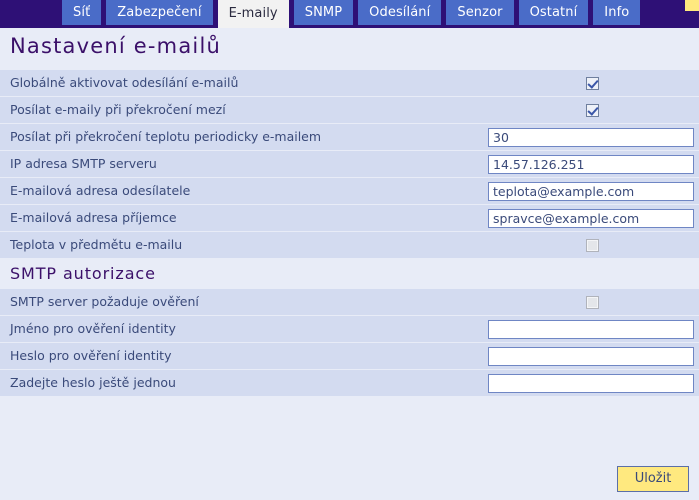 The width and height of the screenshot is (699, 500). I want to click on page-title: Nastavení e-mailů, so click(115, 46).